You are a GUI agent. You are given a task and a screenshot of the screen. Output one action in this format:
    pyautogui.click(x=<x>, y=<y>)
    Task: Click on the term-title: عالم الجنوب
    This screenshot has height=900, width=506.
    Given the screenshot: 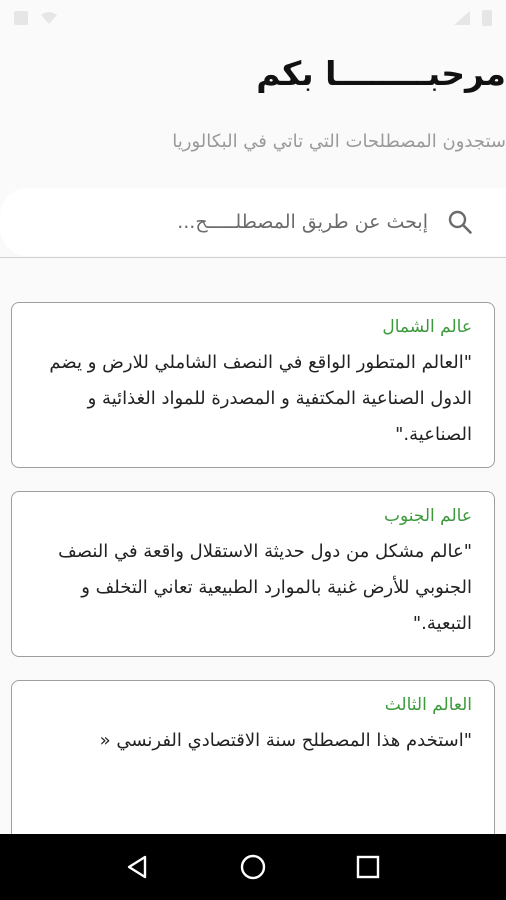 What is the action you would take?
    pyautogui.click(x=427, y=516)
    